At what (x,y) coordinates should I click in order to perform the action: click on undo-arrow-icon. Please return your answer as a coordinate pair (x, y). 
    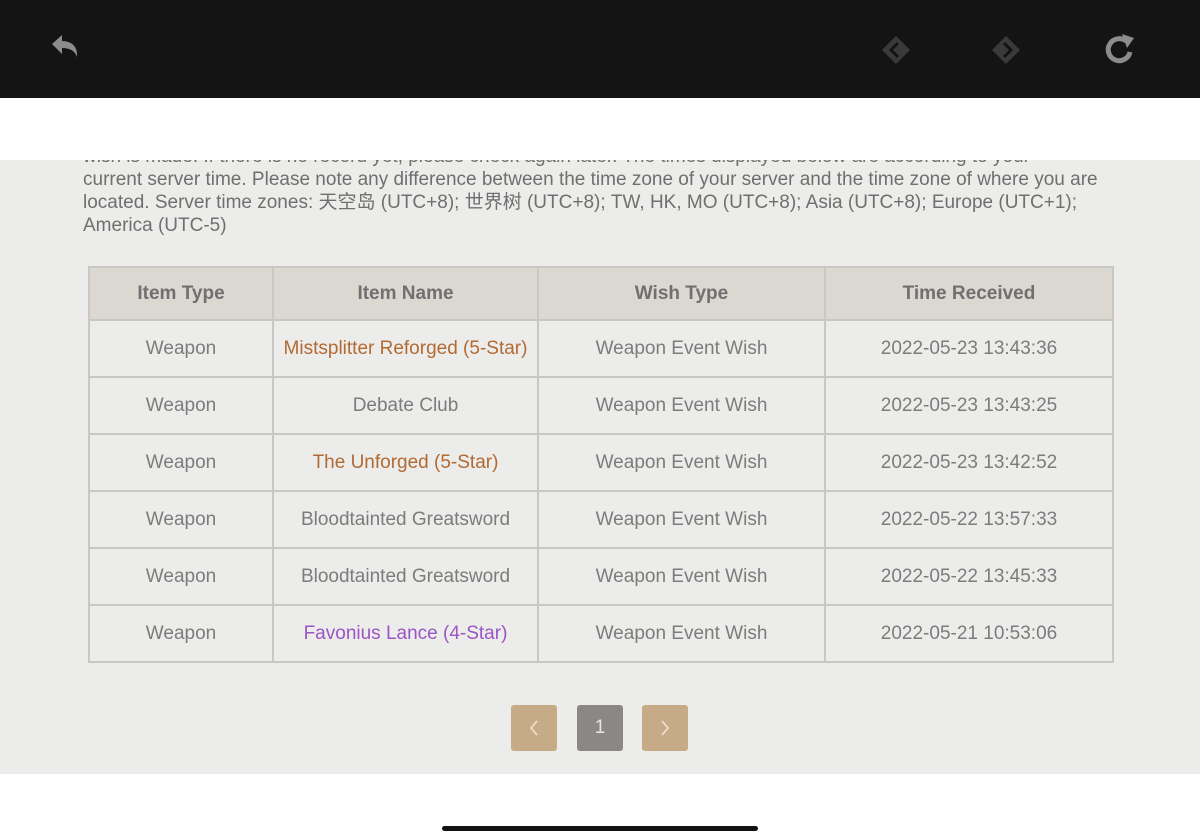
    Looking at the image, I should click on (65, 46).